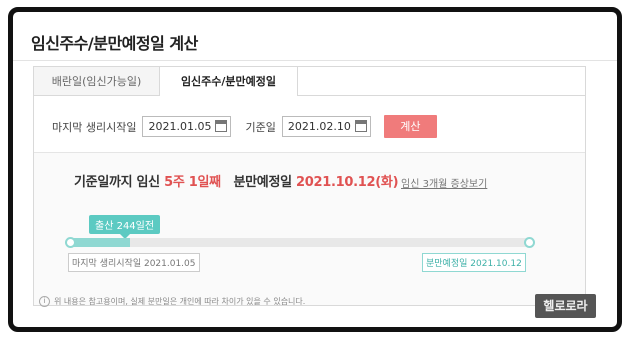 Image resolution: width=628 pixels, height=340 pixels. What do you see at coordinates (192, 182) in the screenshot?
I see `pregnancy-weeks: 5주 1일째` at bounding box center [192, 182].